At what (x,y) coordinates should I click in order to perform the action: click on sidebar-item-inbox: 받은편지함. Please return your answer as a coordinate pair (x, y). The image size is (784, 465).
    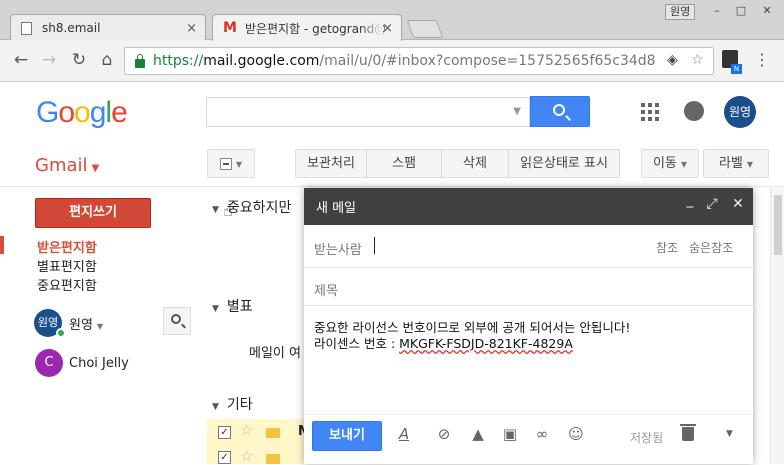
    Looking at the image, I should click on (67, 246).